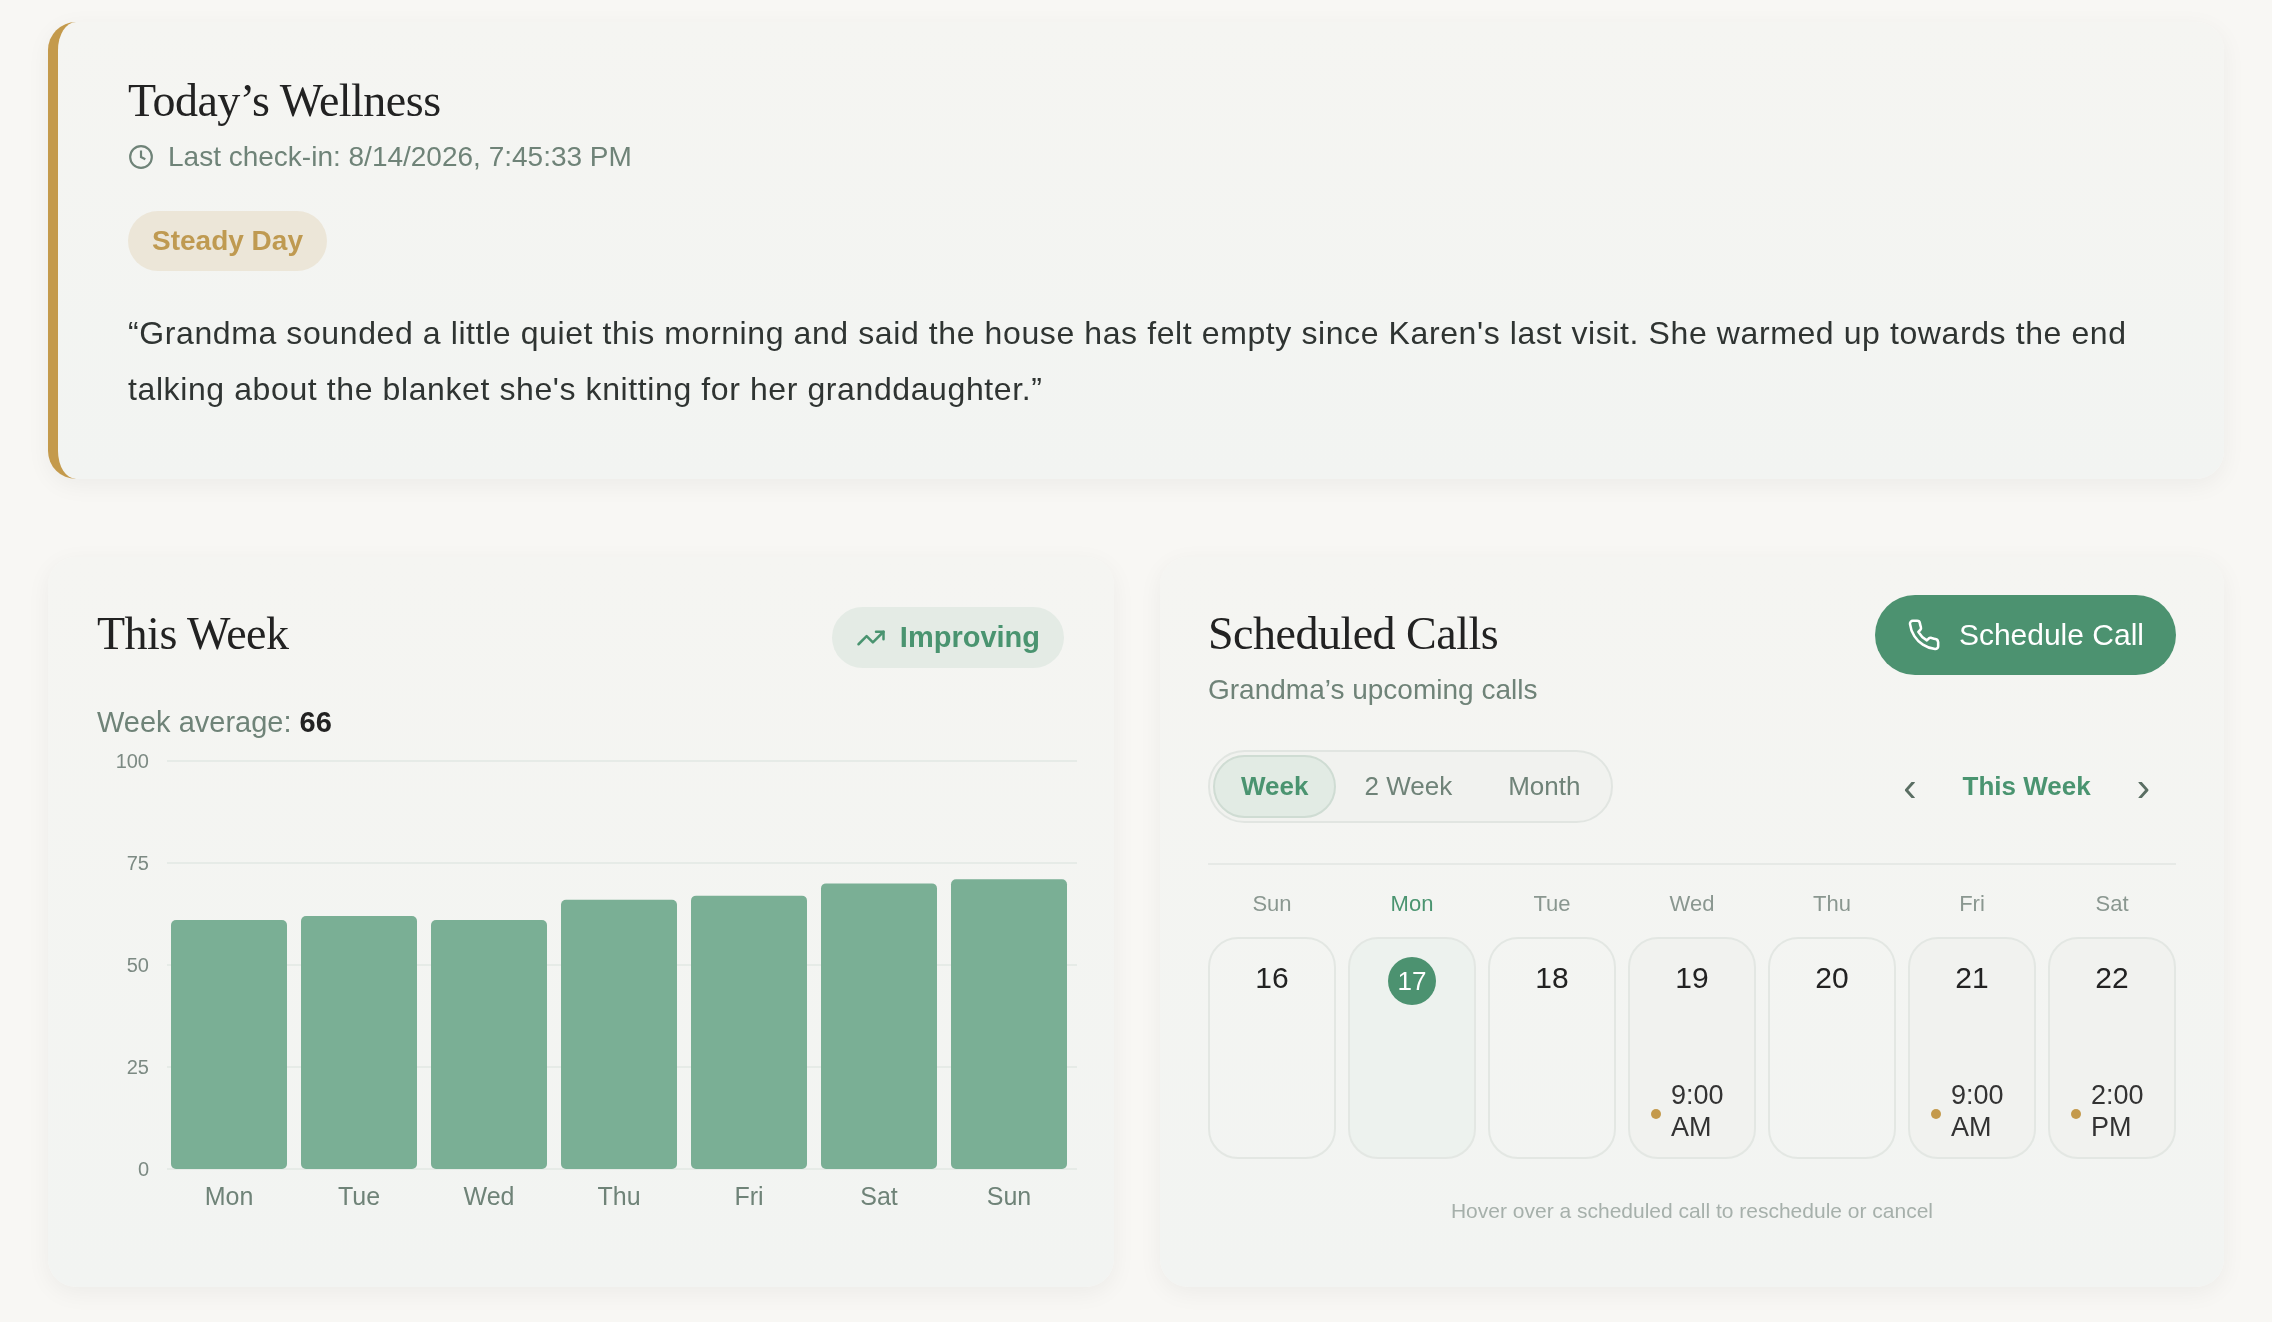 The image size is (2272, 1322). Describe the element at coordinates (141, 157) in the screenshot. I see `clock-icon` at that location.